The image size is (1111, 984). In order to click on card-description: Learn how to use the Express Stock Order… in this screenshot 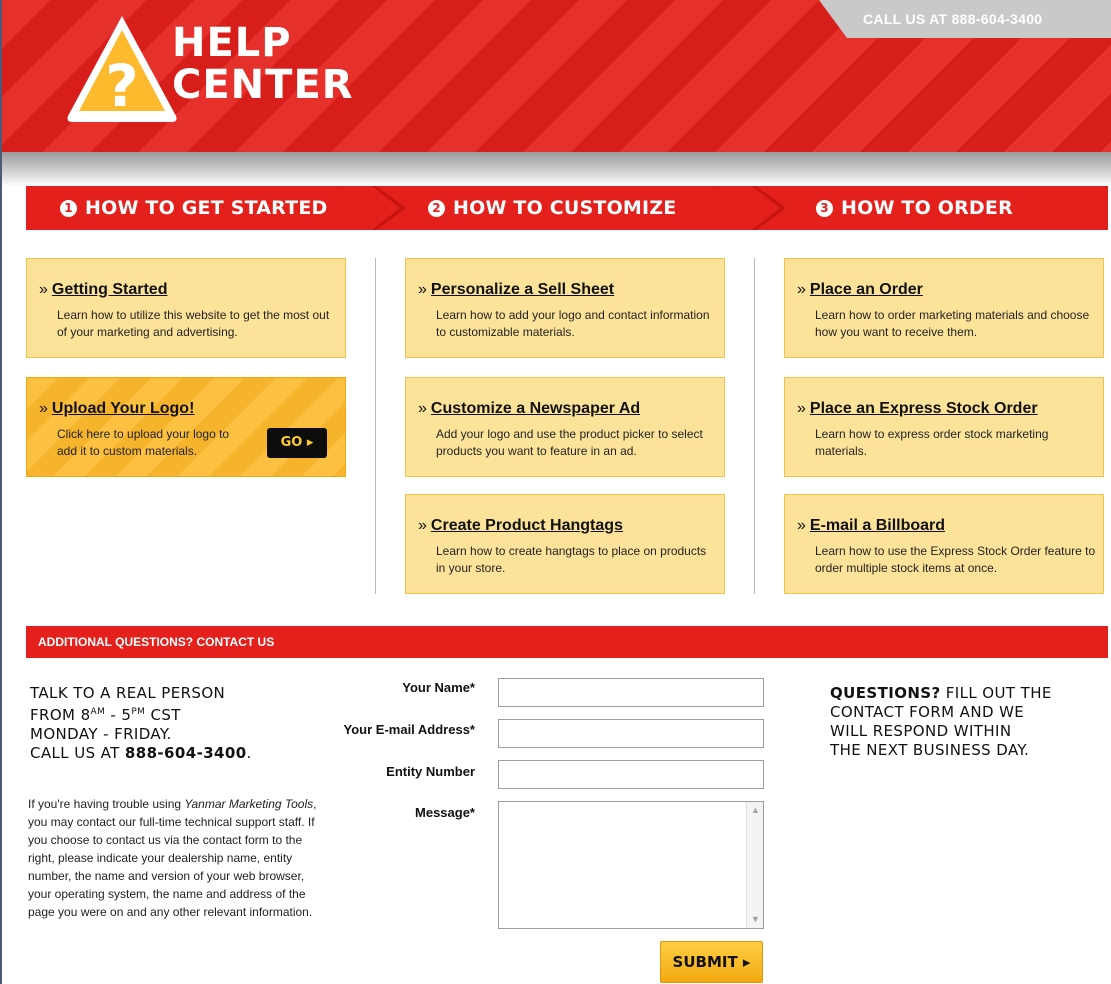, I will do `click(955, 559)`.